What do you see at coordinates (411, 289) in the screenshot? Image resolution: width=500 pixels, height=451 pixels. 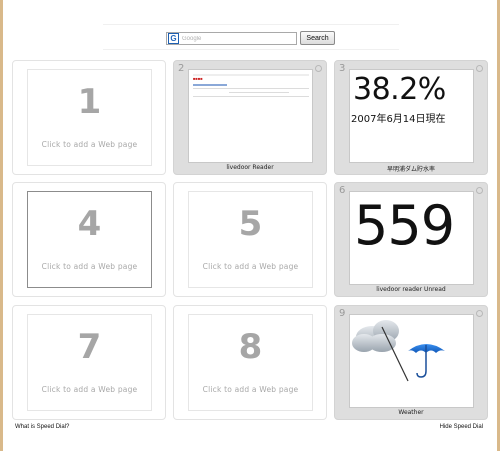 I see `dial-caption: livedoor reader Unread` at bounding box center [411, 289].